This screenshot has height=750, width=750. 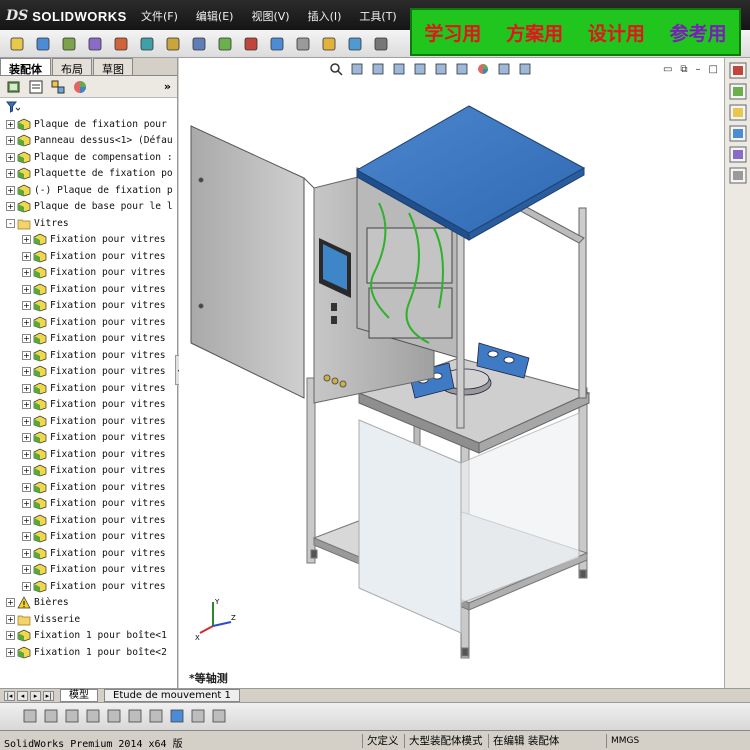 What do you see at coordinates (88, 174) in the screenshot?
I see `tree-item: + Plaquette de fixation po` at bounding box center [88, 174].